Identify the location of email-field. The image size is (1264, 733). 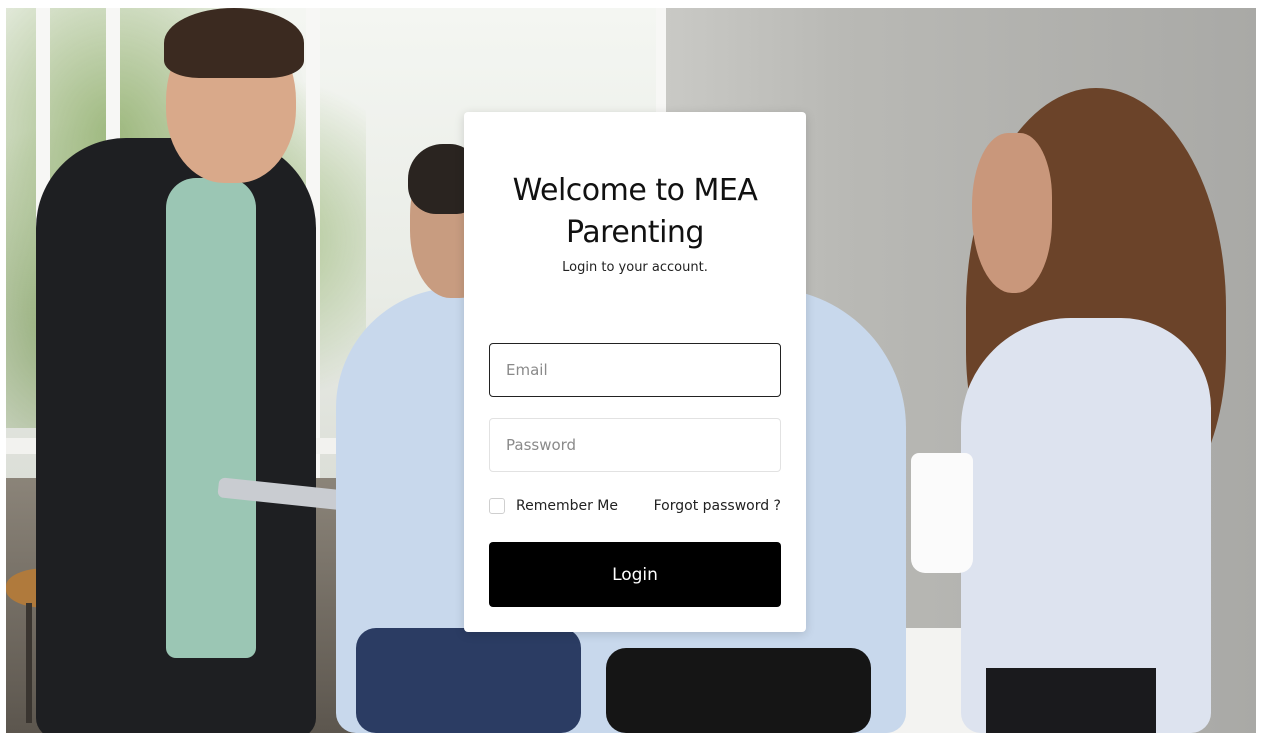
(635, 370).